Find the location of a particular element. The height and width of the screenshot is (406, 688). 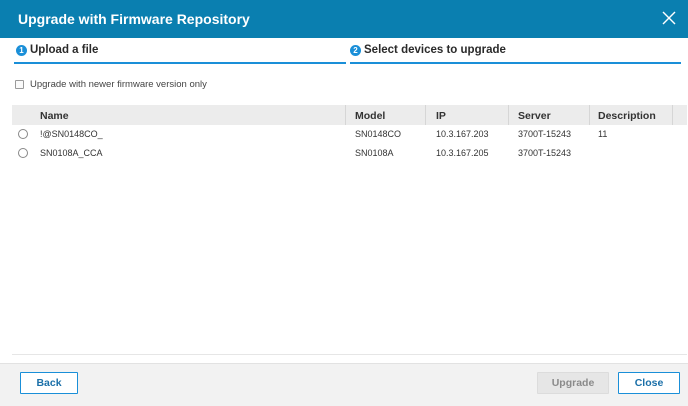

cell-description: 11 is located at coordinates (603, 134).